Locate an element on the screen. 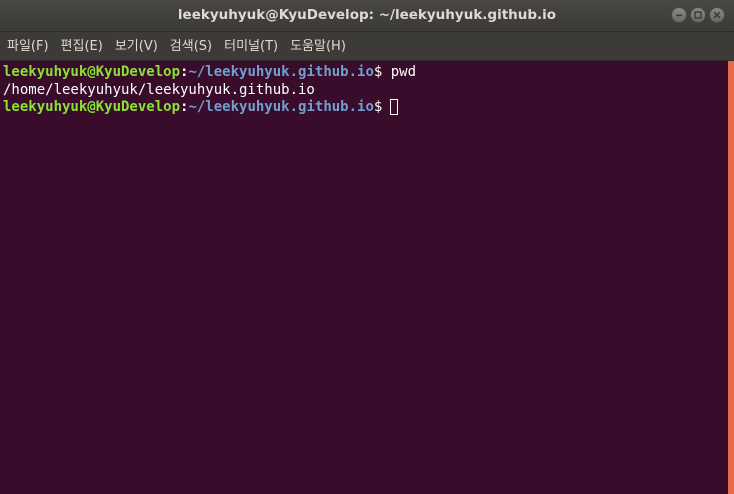 The height and width of the screenshot is (494, 734). command-output: /home/leekyuhyuk/leekyuhyuk.github.io is located at coordinates (159, 89).